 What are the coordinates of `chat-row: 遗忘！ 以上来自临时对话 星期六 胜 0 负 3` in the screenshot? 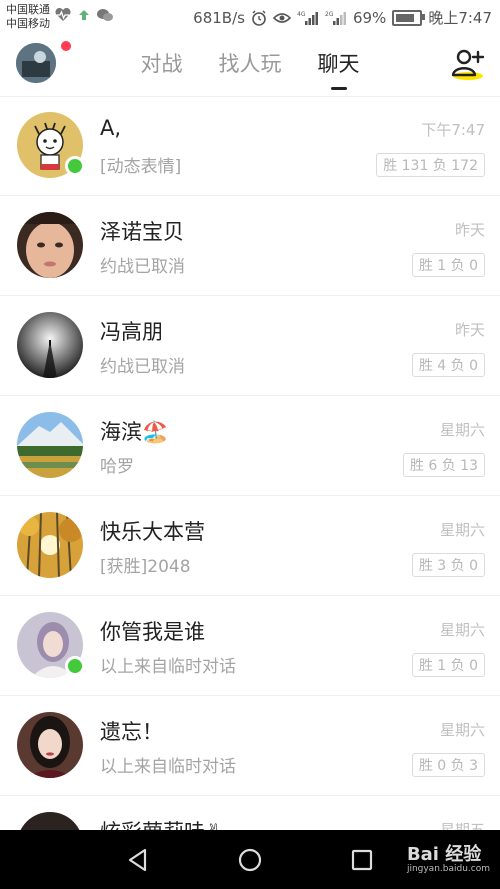 It's located at (250, 746).